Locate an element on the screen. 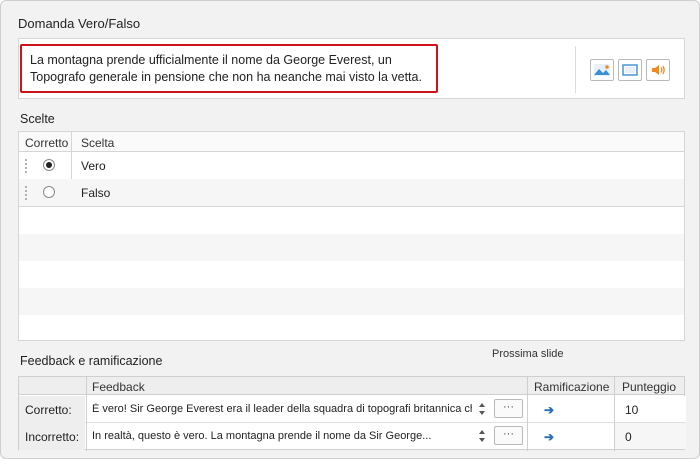 This screenshot has width=700, height=459. score-column-header: Punteggio is located at coordinates (649, 387).